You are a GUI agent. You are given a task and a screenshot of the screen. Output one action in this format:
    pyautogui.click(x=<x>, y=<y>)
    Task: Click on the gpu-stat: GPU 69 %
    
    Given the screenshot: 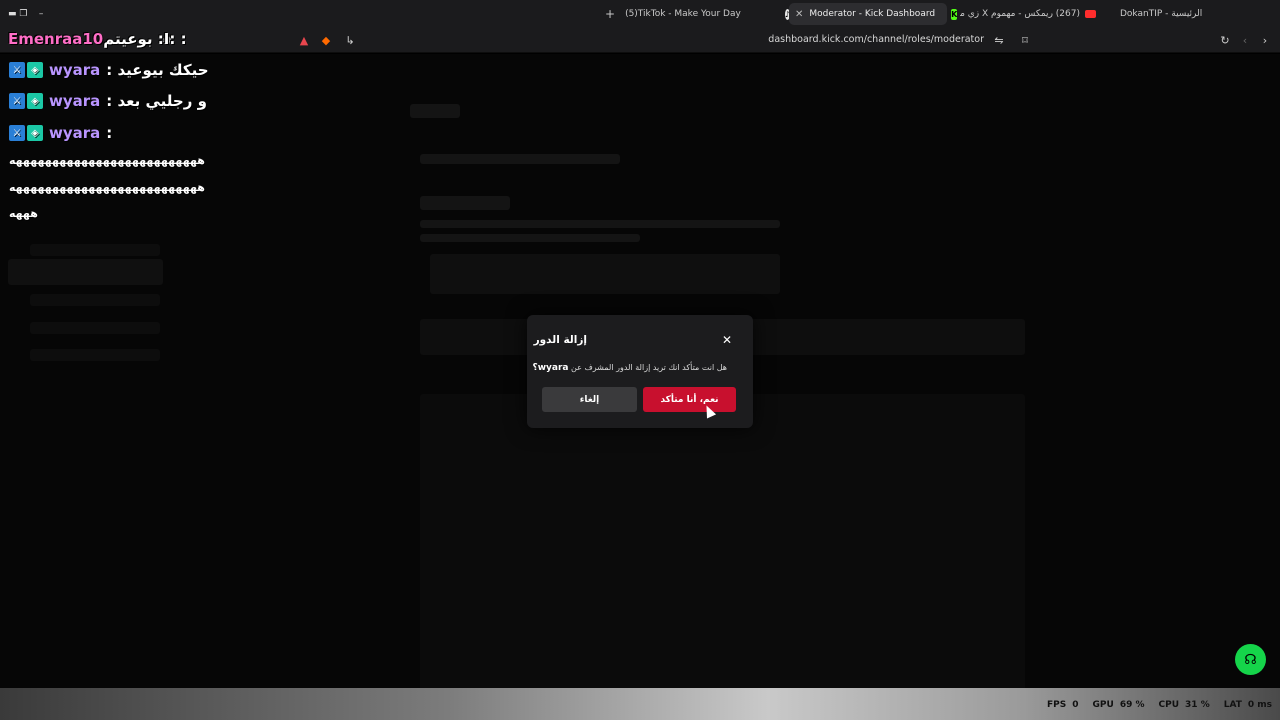 What is the action you would take?
    pyautogui.click(x=1119, y=705)
    